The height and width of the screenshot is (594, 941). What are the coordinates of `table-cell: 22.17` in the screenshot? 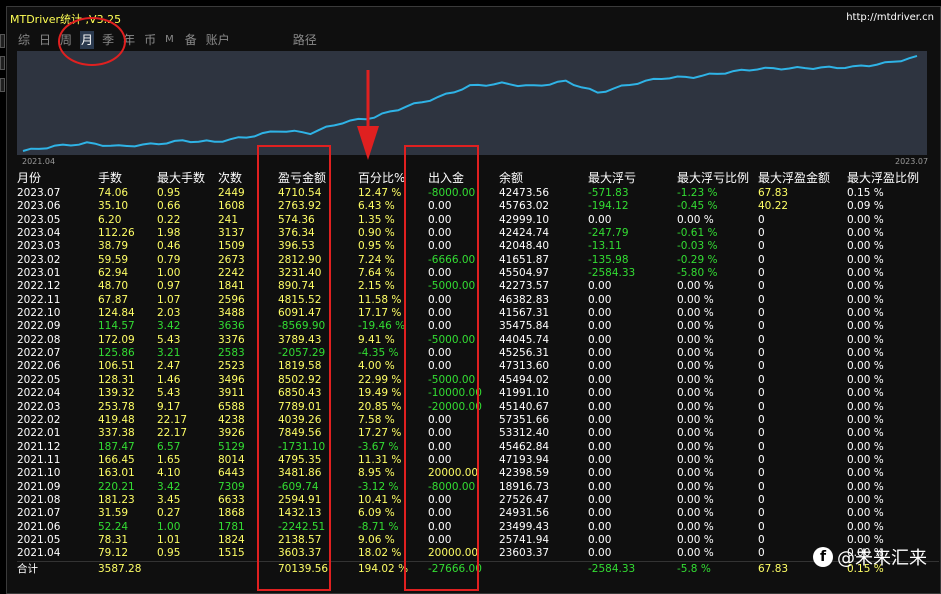 It's located at (172, 419).